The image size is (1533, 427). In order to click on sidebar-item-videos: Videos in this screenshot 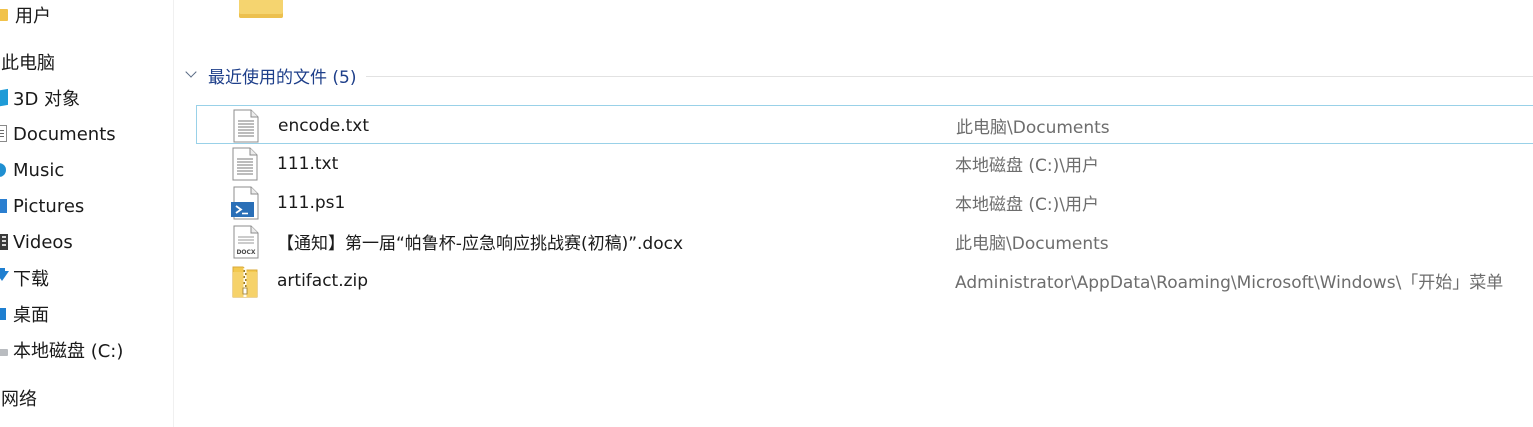, I will do `click(86, 242)`.